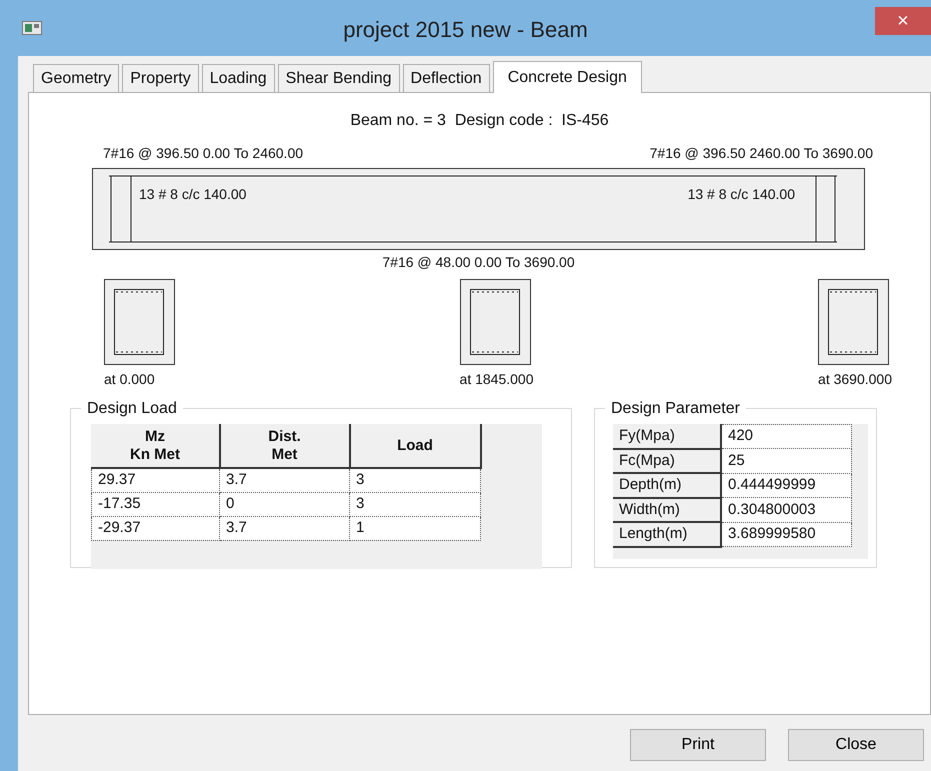  I want to click on parameter-value: 0.304800003, so click(786, 510).